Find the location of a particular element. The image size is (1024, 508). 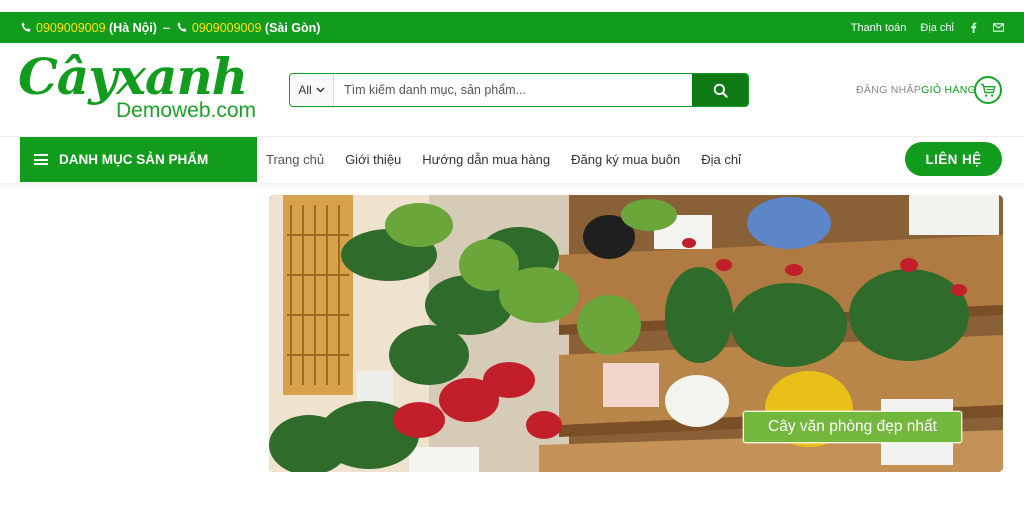

nav-item-wholesale: Đăng ký mua buôn is located at coordinates (625, 159).